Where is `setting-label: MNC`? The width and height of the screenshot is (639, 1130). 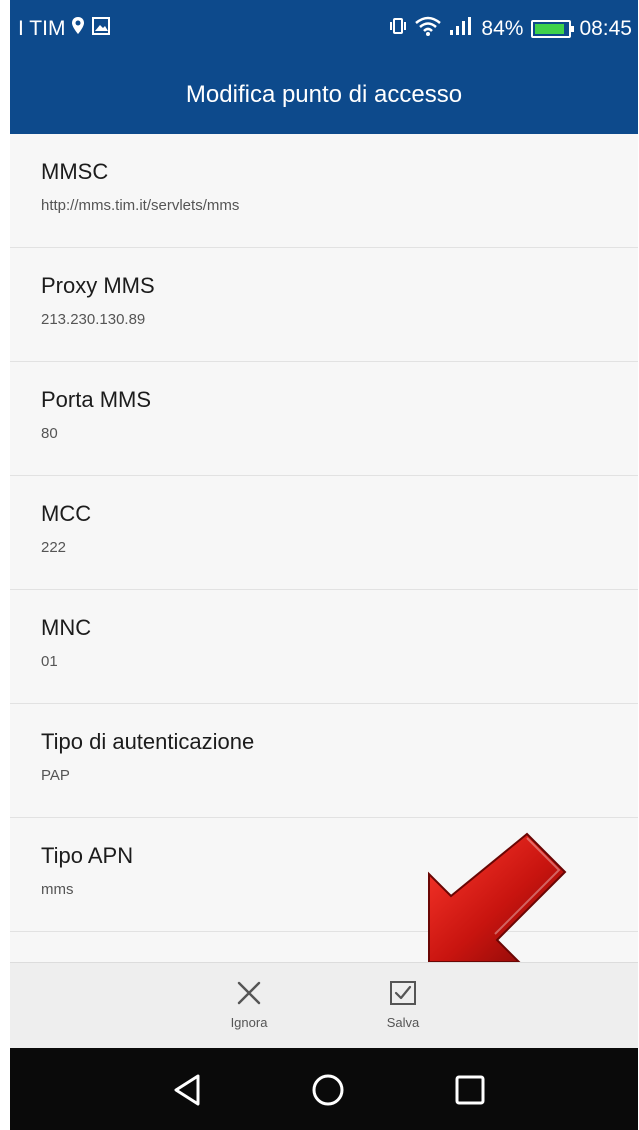
setting-label: MNC is located at coordinates (66, 627).